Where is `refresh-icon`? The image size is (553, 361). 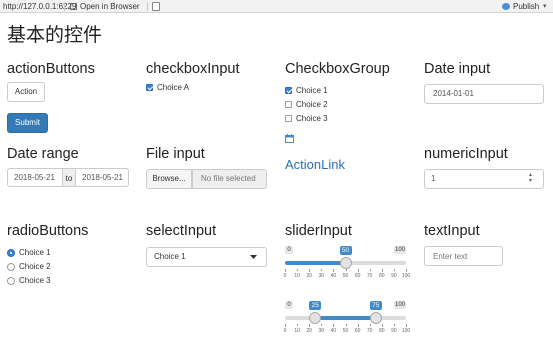
refresh-icon is located at coordinates (156, 6).